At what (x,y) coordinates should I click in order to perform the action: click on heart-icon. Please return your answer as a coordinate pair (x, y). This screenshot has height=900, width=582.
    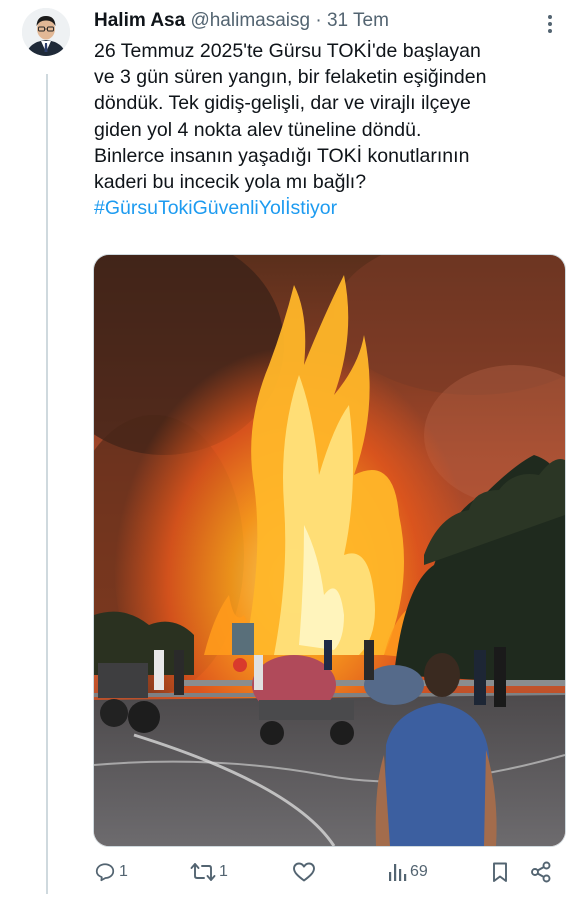
    Looking at the image, I should click on (304, 872).